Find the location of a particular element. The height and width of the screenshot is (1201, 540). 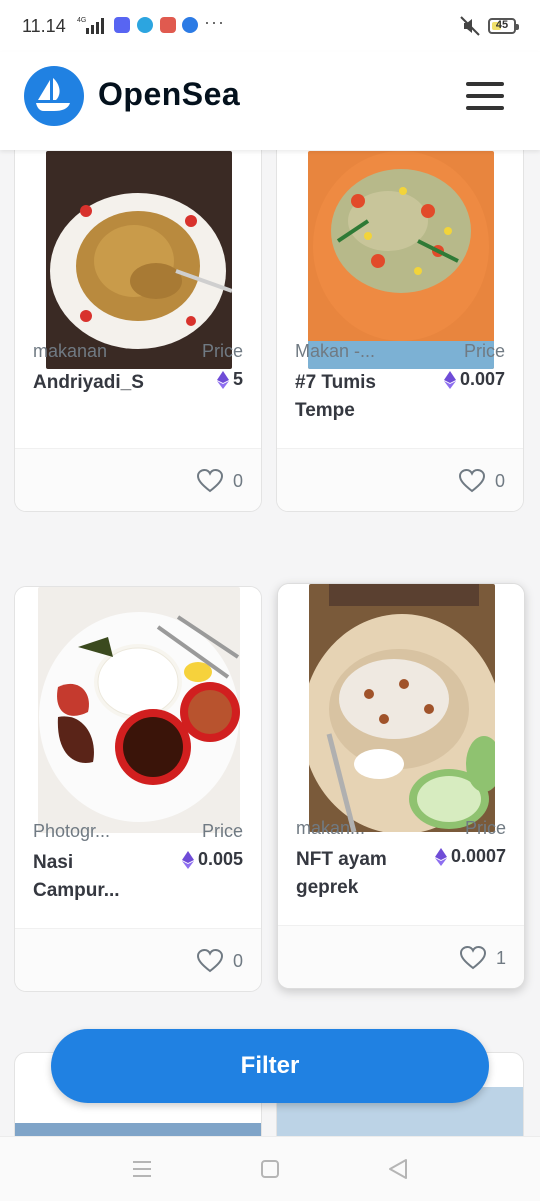

price-amount: 0.007 is located at coordinates (482, 379).